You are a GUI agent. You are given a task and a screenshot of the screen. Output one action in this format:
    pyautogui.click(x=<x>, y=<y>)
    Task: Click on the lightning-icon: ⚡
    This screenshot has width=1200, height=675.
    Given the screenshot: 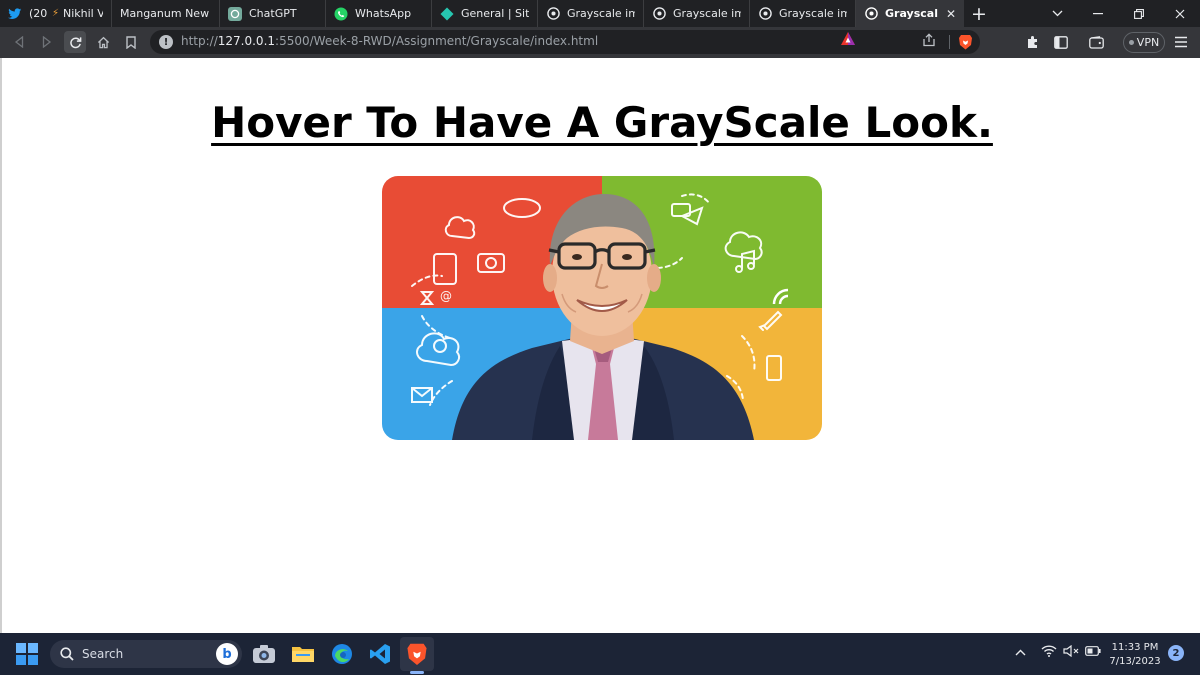 What is the action you would take?
    pyautogui.click(x=55, y=13)
    